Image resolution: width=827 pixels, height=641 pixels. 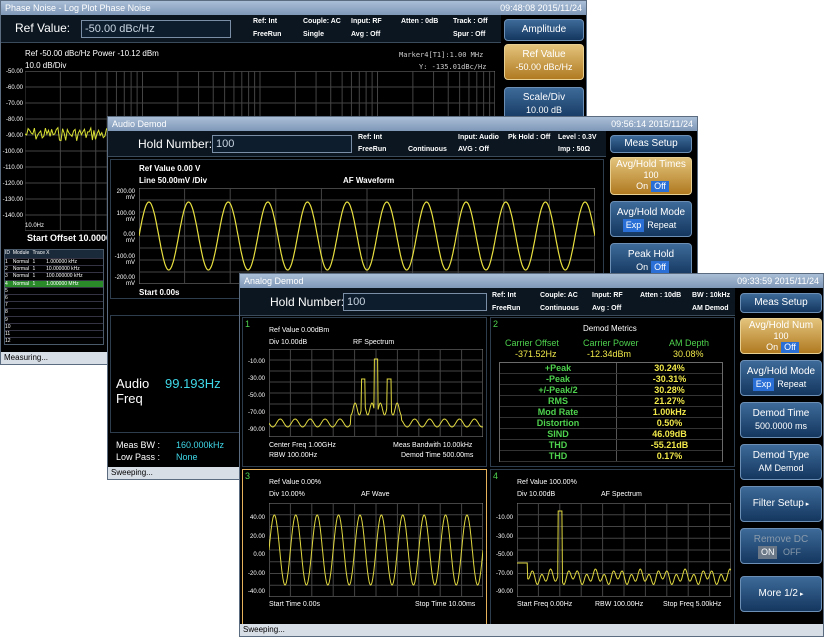 I want to click on filter-setup-key: Filter Setup ▸, so click(x=781, y=504).